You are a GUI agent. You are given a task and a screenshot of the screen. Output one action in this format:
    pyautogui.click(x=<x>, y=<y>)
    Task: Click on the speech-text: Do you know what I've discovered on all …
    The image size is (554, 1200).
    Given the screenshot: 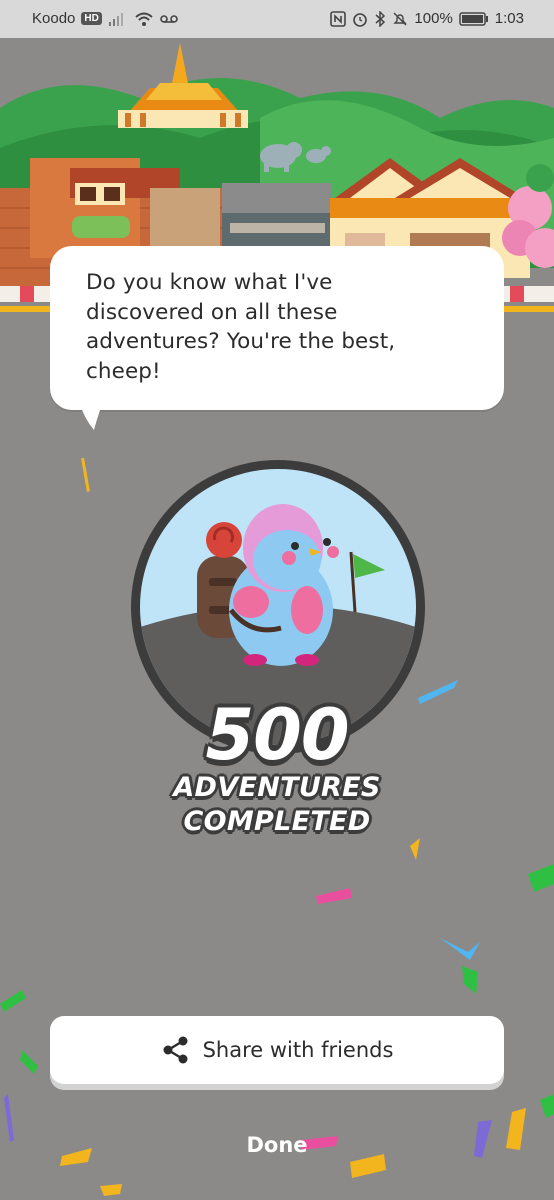 What is the action you would take?
    pyautogui.click(x=280, y=327)
    